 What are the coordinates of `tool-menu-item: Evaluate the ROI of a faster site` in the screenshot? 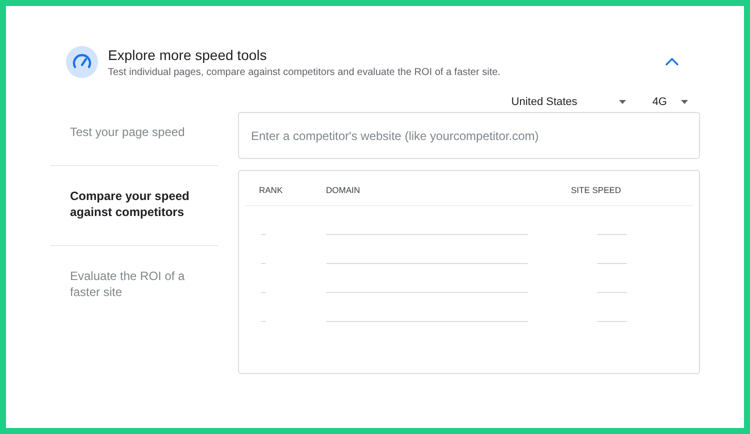 It's located at (134, 284).